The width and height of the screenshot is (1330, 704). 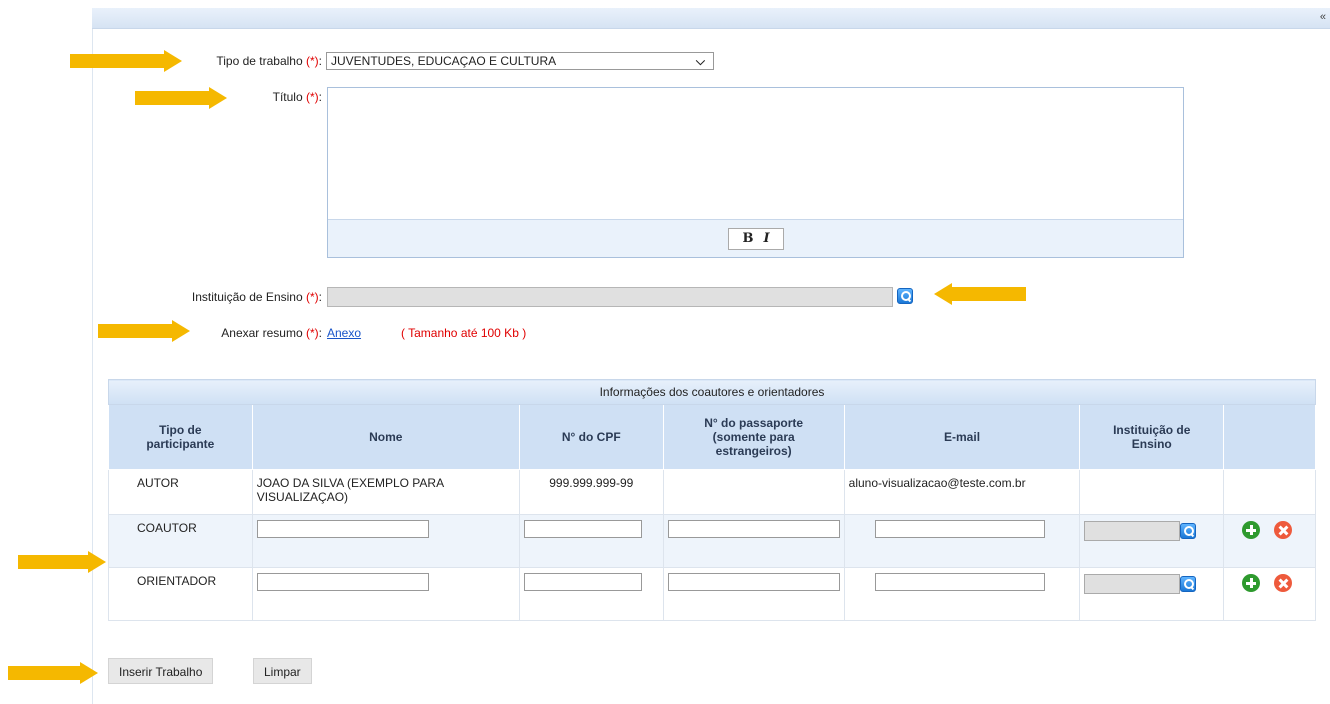 I want to click on titulo-textarea, so click(x=755, y=154).